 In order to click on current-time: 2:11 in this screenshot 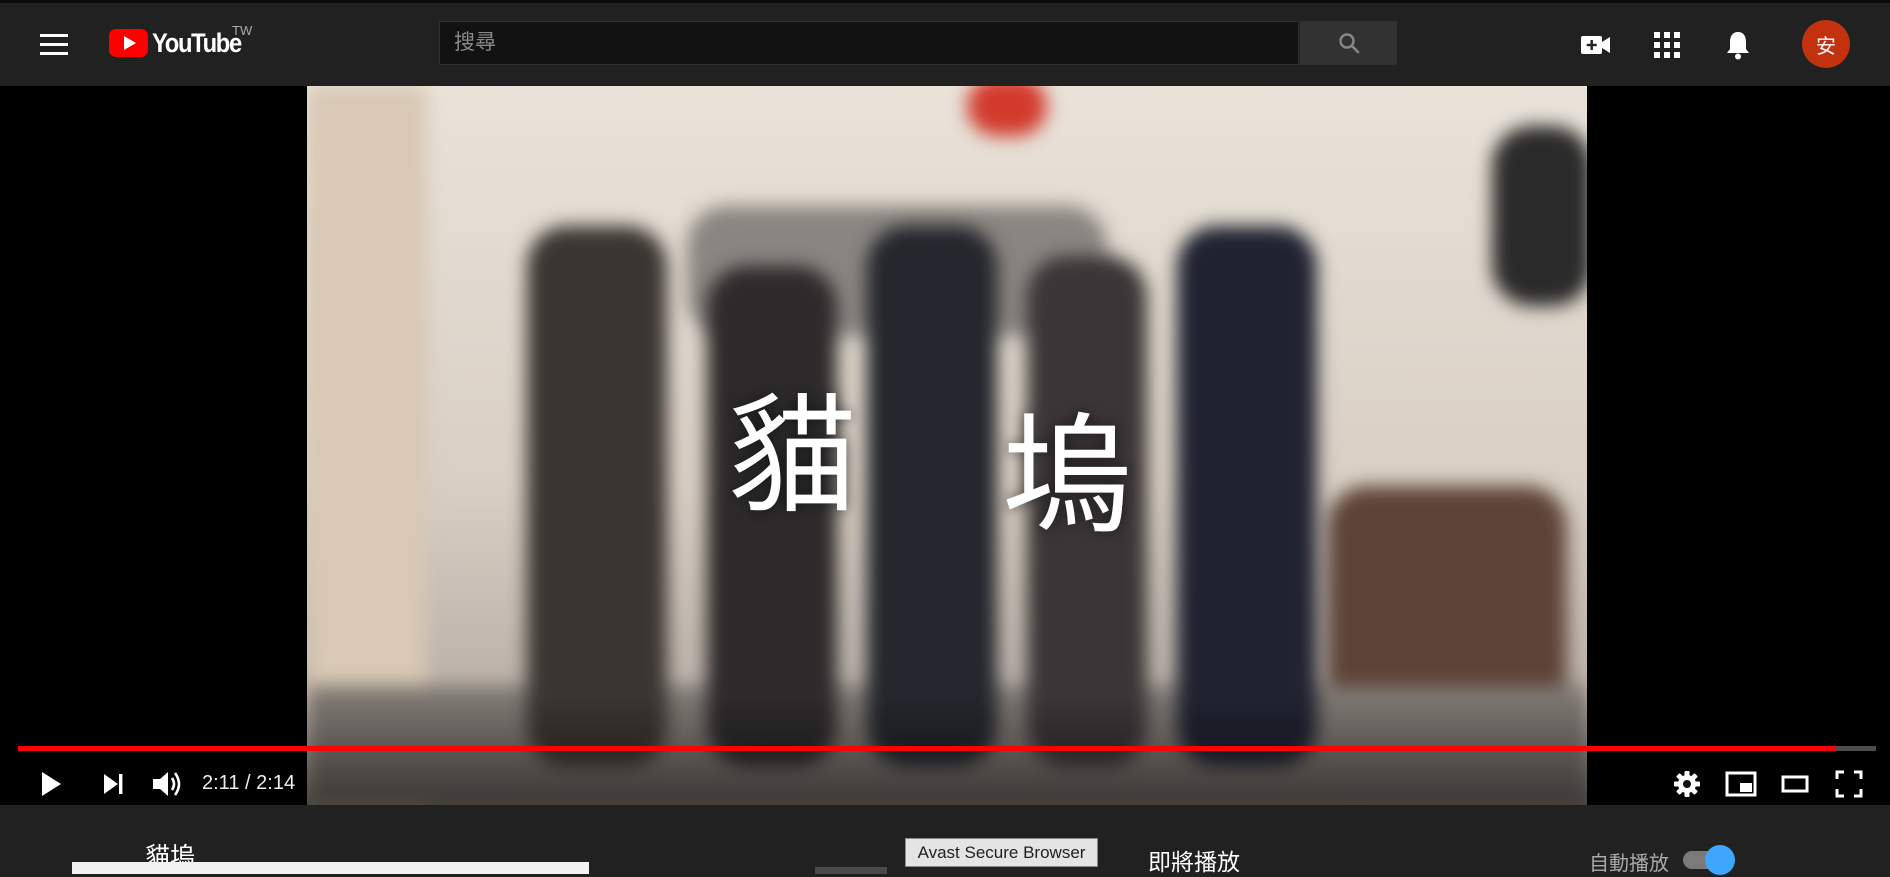, I will do `click(221, 783)`.